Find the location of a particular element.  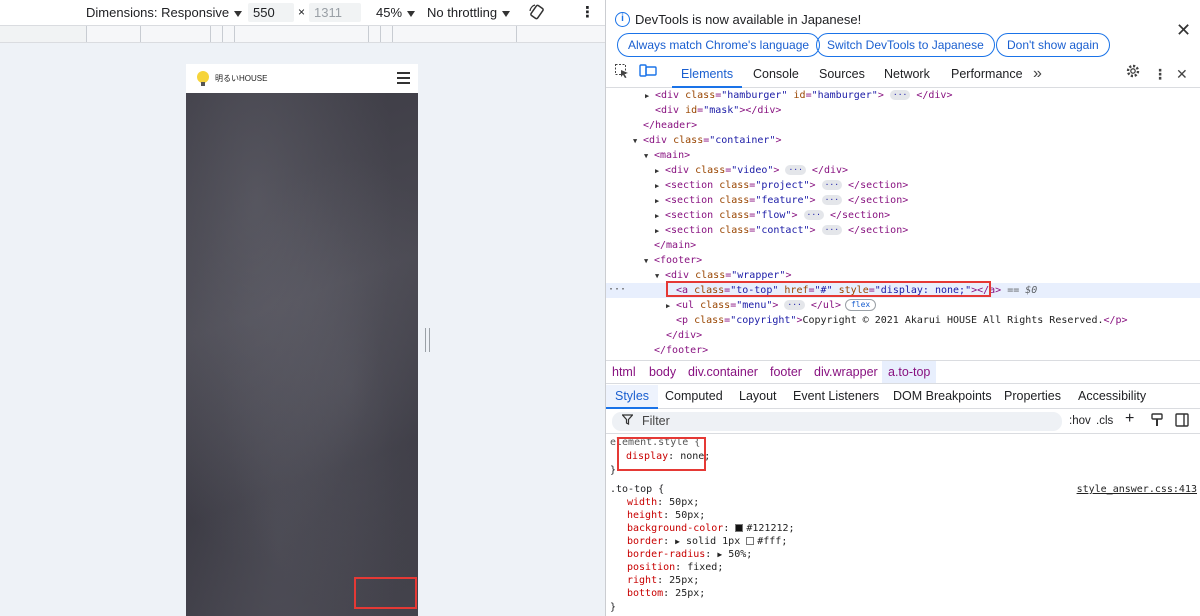

breadcrumb-container: div.container is located at coordinates (723, 372).